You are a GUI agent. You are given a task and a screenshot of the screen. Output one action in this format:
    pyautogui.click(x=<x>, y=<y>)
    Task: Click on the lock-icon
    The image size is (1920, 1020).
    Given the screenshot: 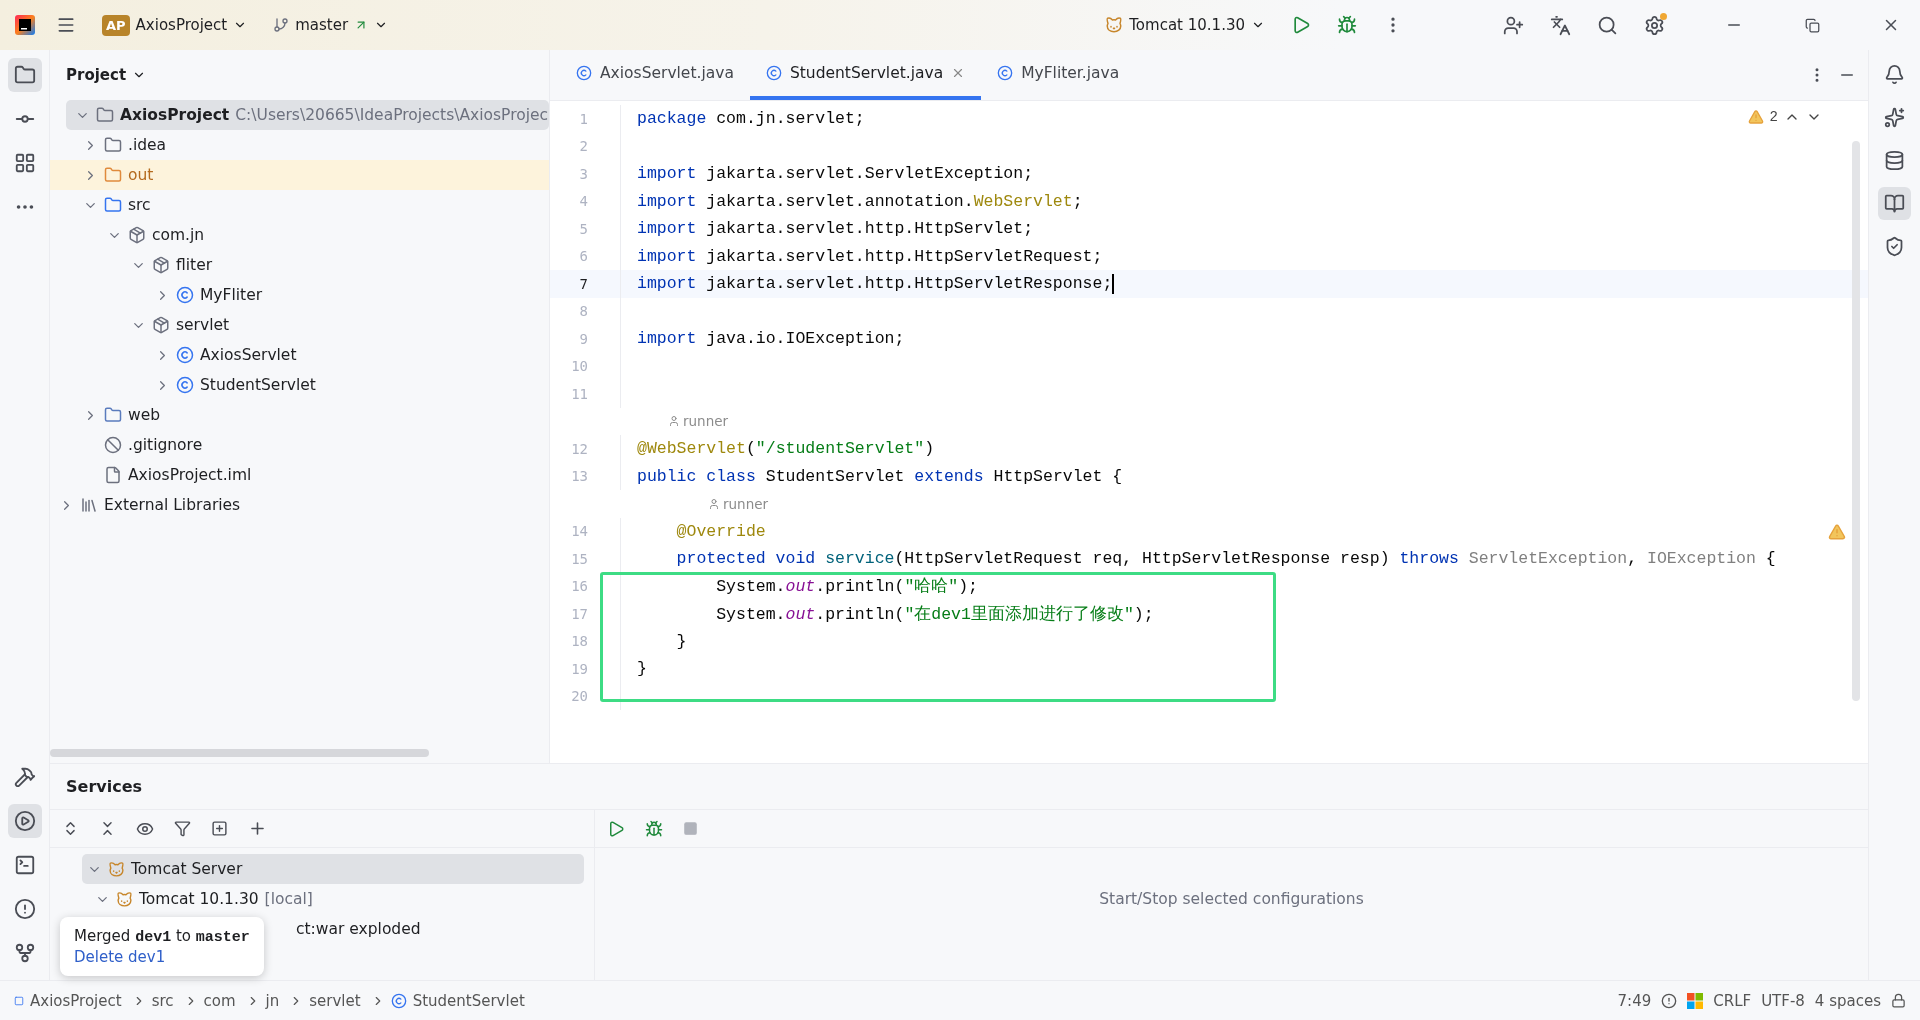 What is the action you would take?
    pyautogui.click(x=1898, y=1000)
    